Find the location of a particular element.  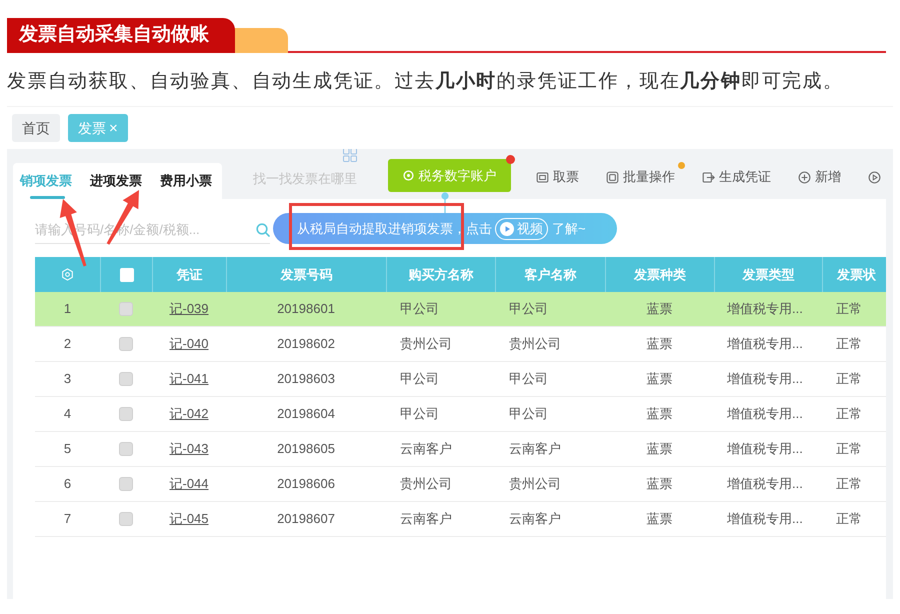

voucher-link: 记-043 is located at coordinates (189, 449).